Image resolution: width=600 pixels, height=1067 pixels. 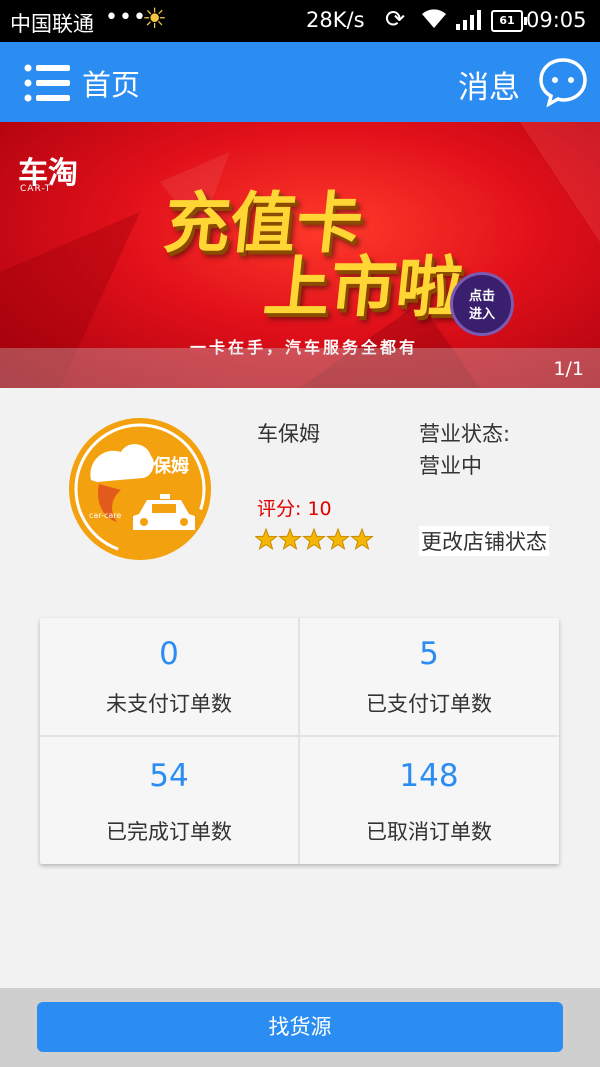 What do you see at coordinates (300, 368) in the screenshot?
I see `banner-pager-strip` at bounding box center [300, 368].